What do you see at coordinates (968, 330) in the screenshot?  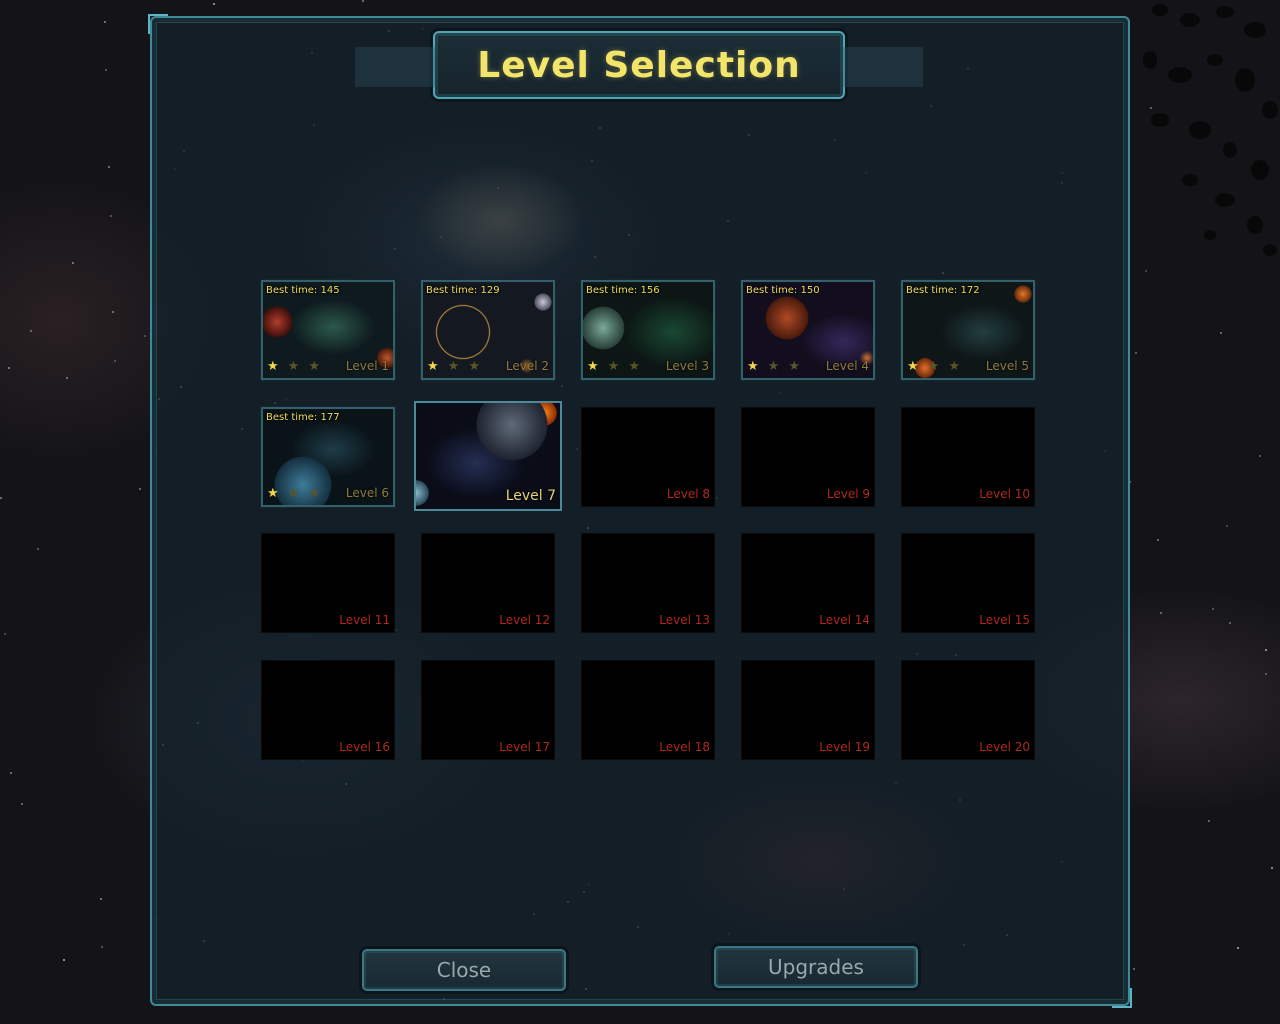 I see `level-tile-5: Best time: 172 ★ ★ ★ Level 5` at bounding box center [968, 330].